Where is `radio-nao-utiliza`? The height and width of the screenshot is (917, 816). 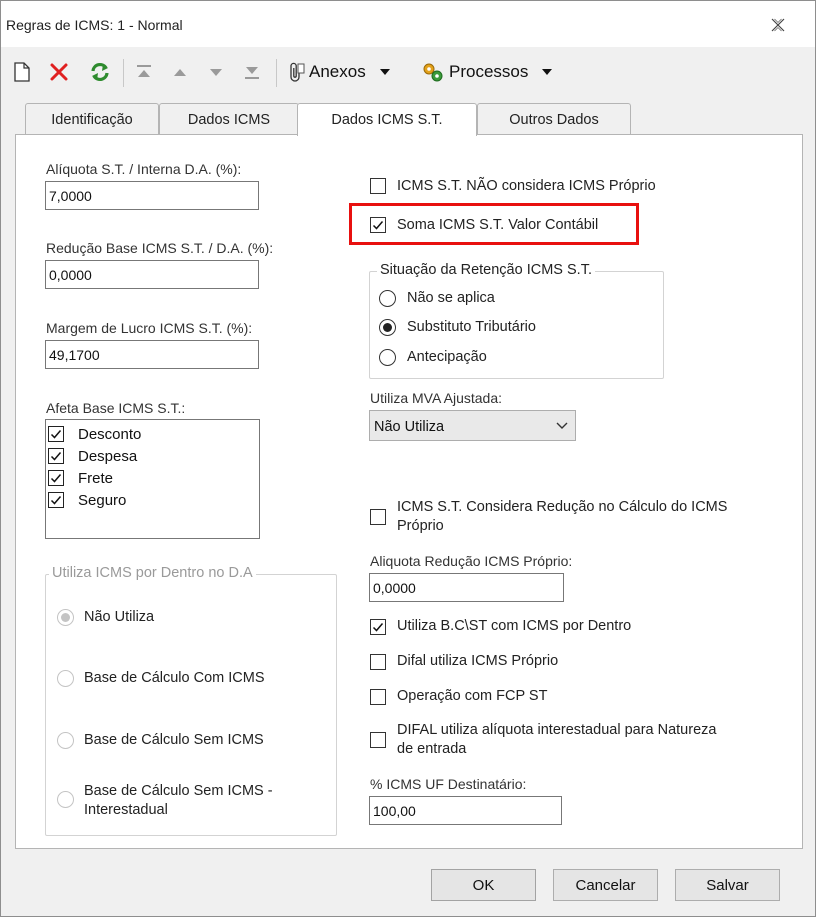
radio-nao-utiliza is located at coordinates (65, 617).